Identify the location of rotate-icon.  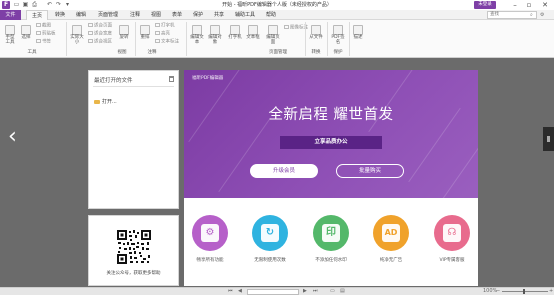
(124, 30).